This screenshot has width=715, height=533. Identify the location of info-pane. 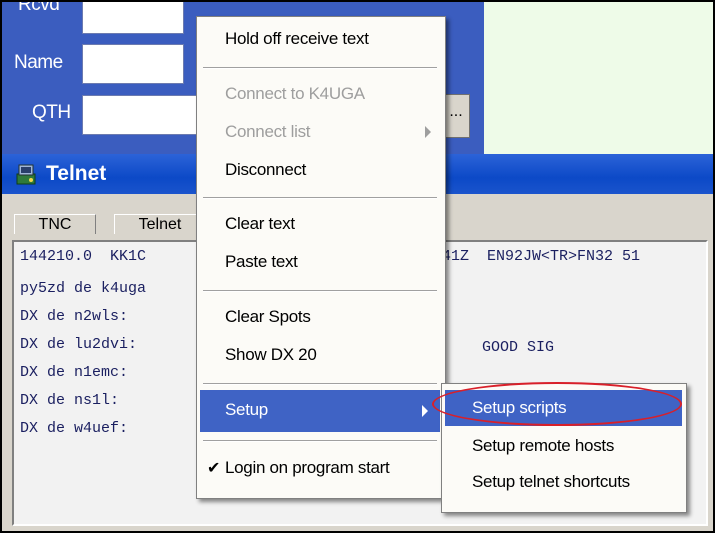
(598, 78).